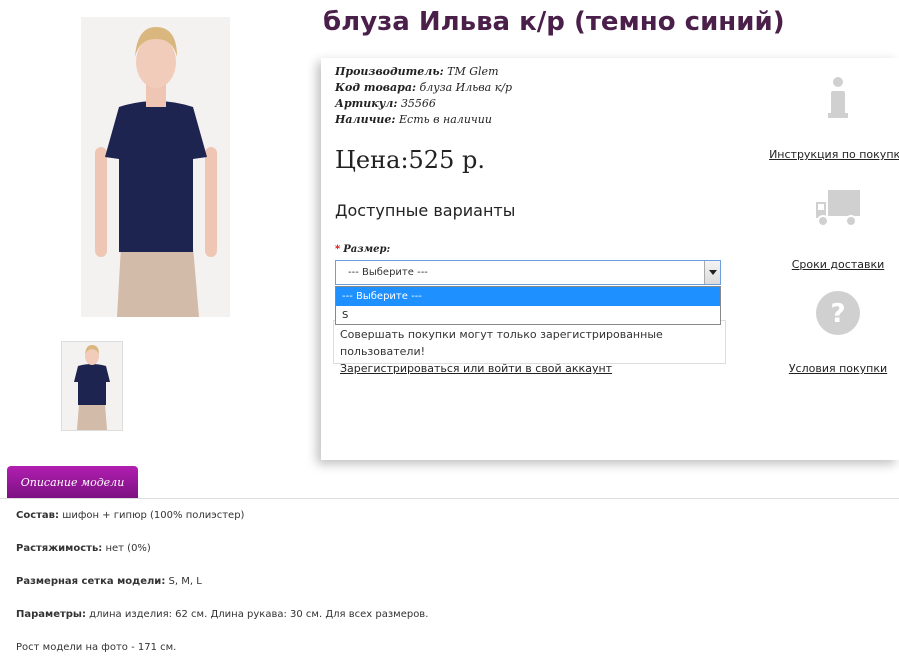 The height and width of the screenshot is (659, 899). Describe the element at coordinates (449, 498) in the screenshot. I see `tab-divider` at that location.